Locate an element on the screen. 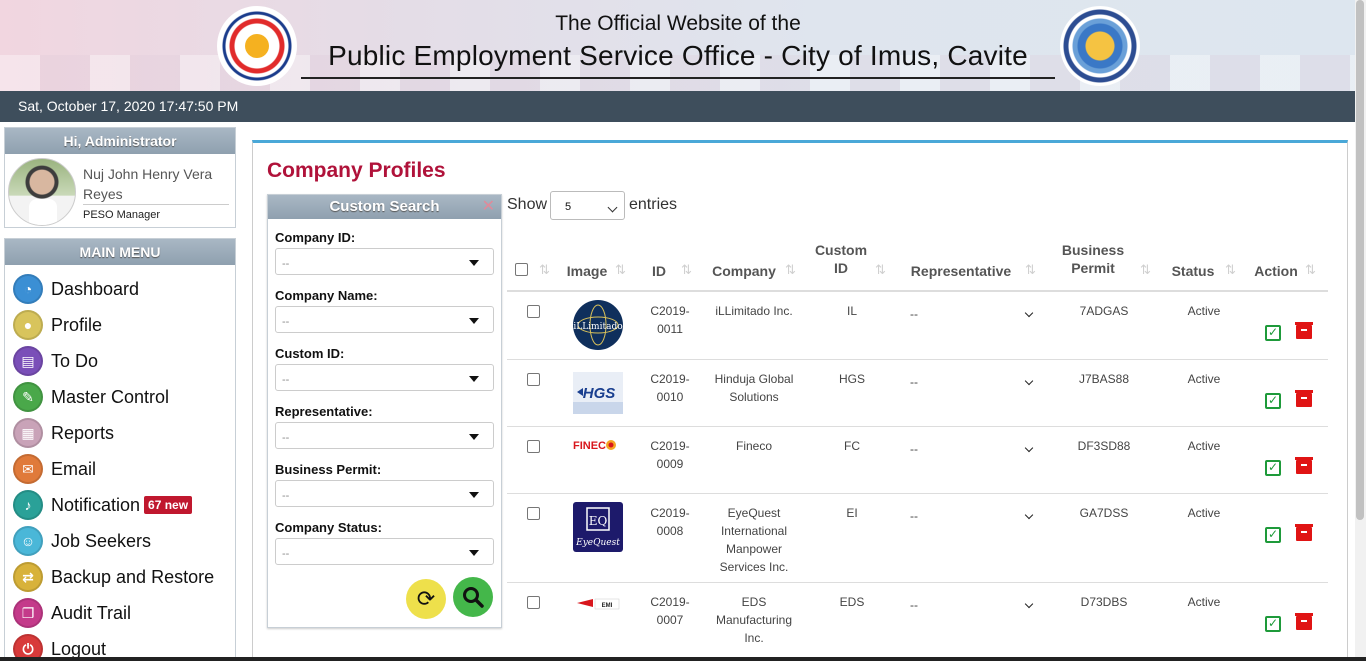 The height and width of the screenshot is (661, 1366). sidebar-item-todo: ▤ To Do is located at coordinates (123, 361).